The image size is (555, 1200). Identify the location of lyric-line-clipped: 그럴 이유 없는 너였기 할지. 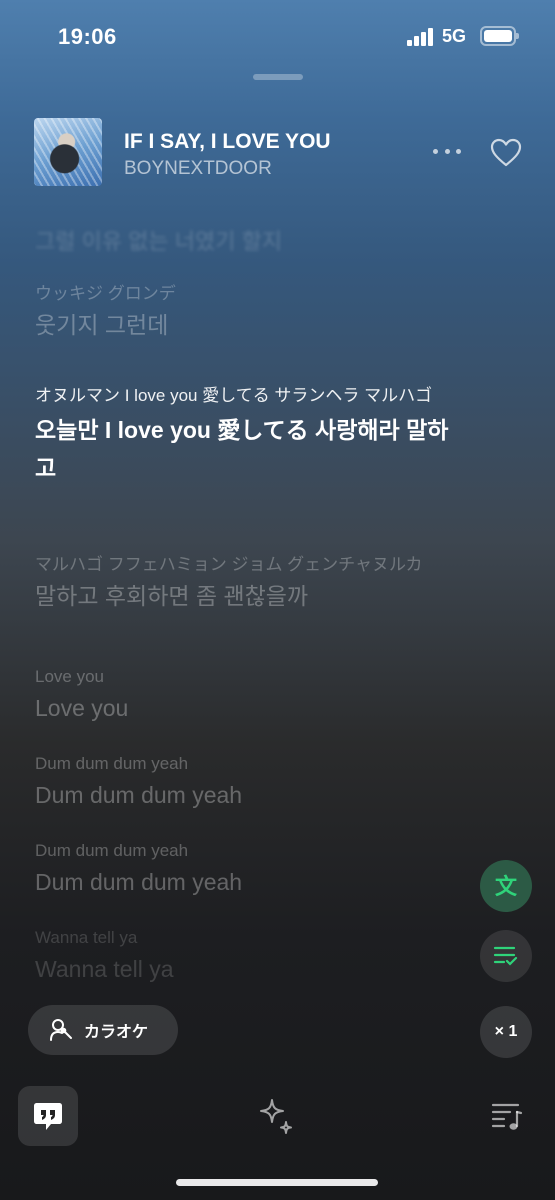
(159, 241).